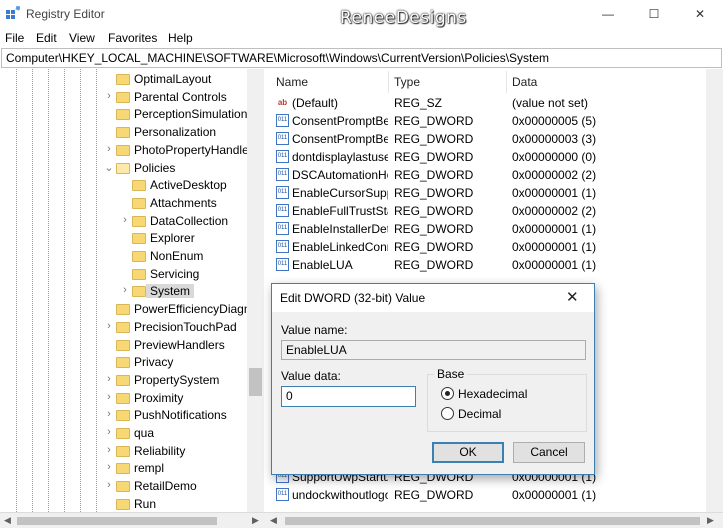 The height and width of the screenshot is (528, 723). Describe the element at coordinates (123, 115) in the screenshot. I see `tree-item: PerceptionSimulation` at that location.